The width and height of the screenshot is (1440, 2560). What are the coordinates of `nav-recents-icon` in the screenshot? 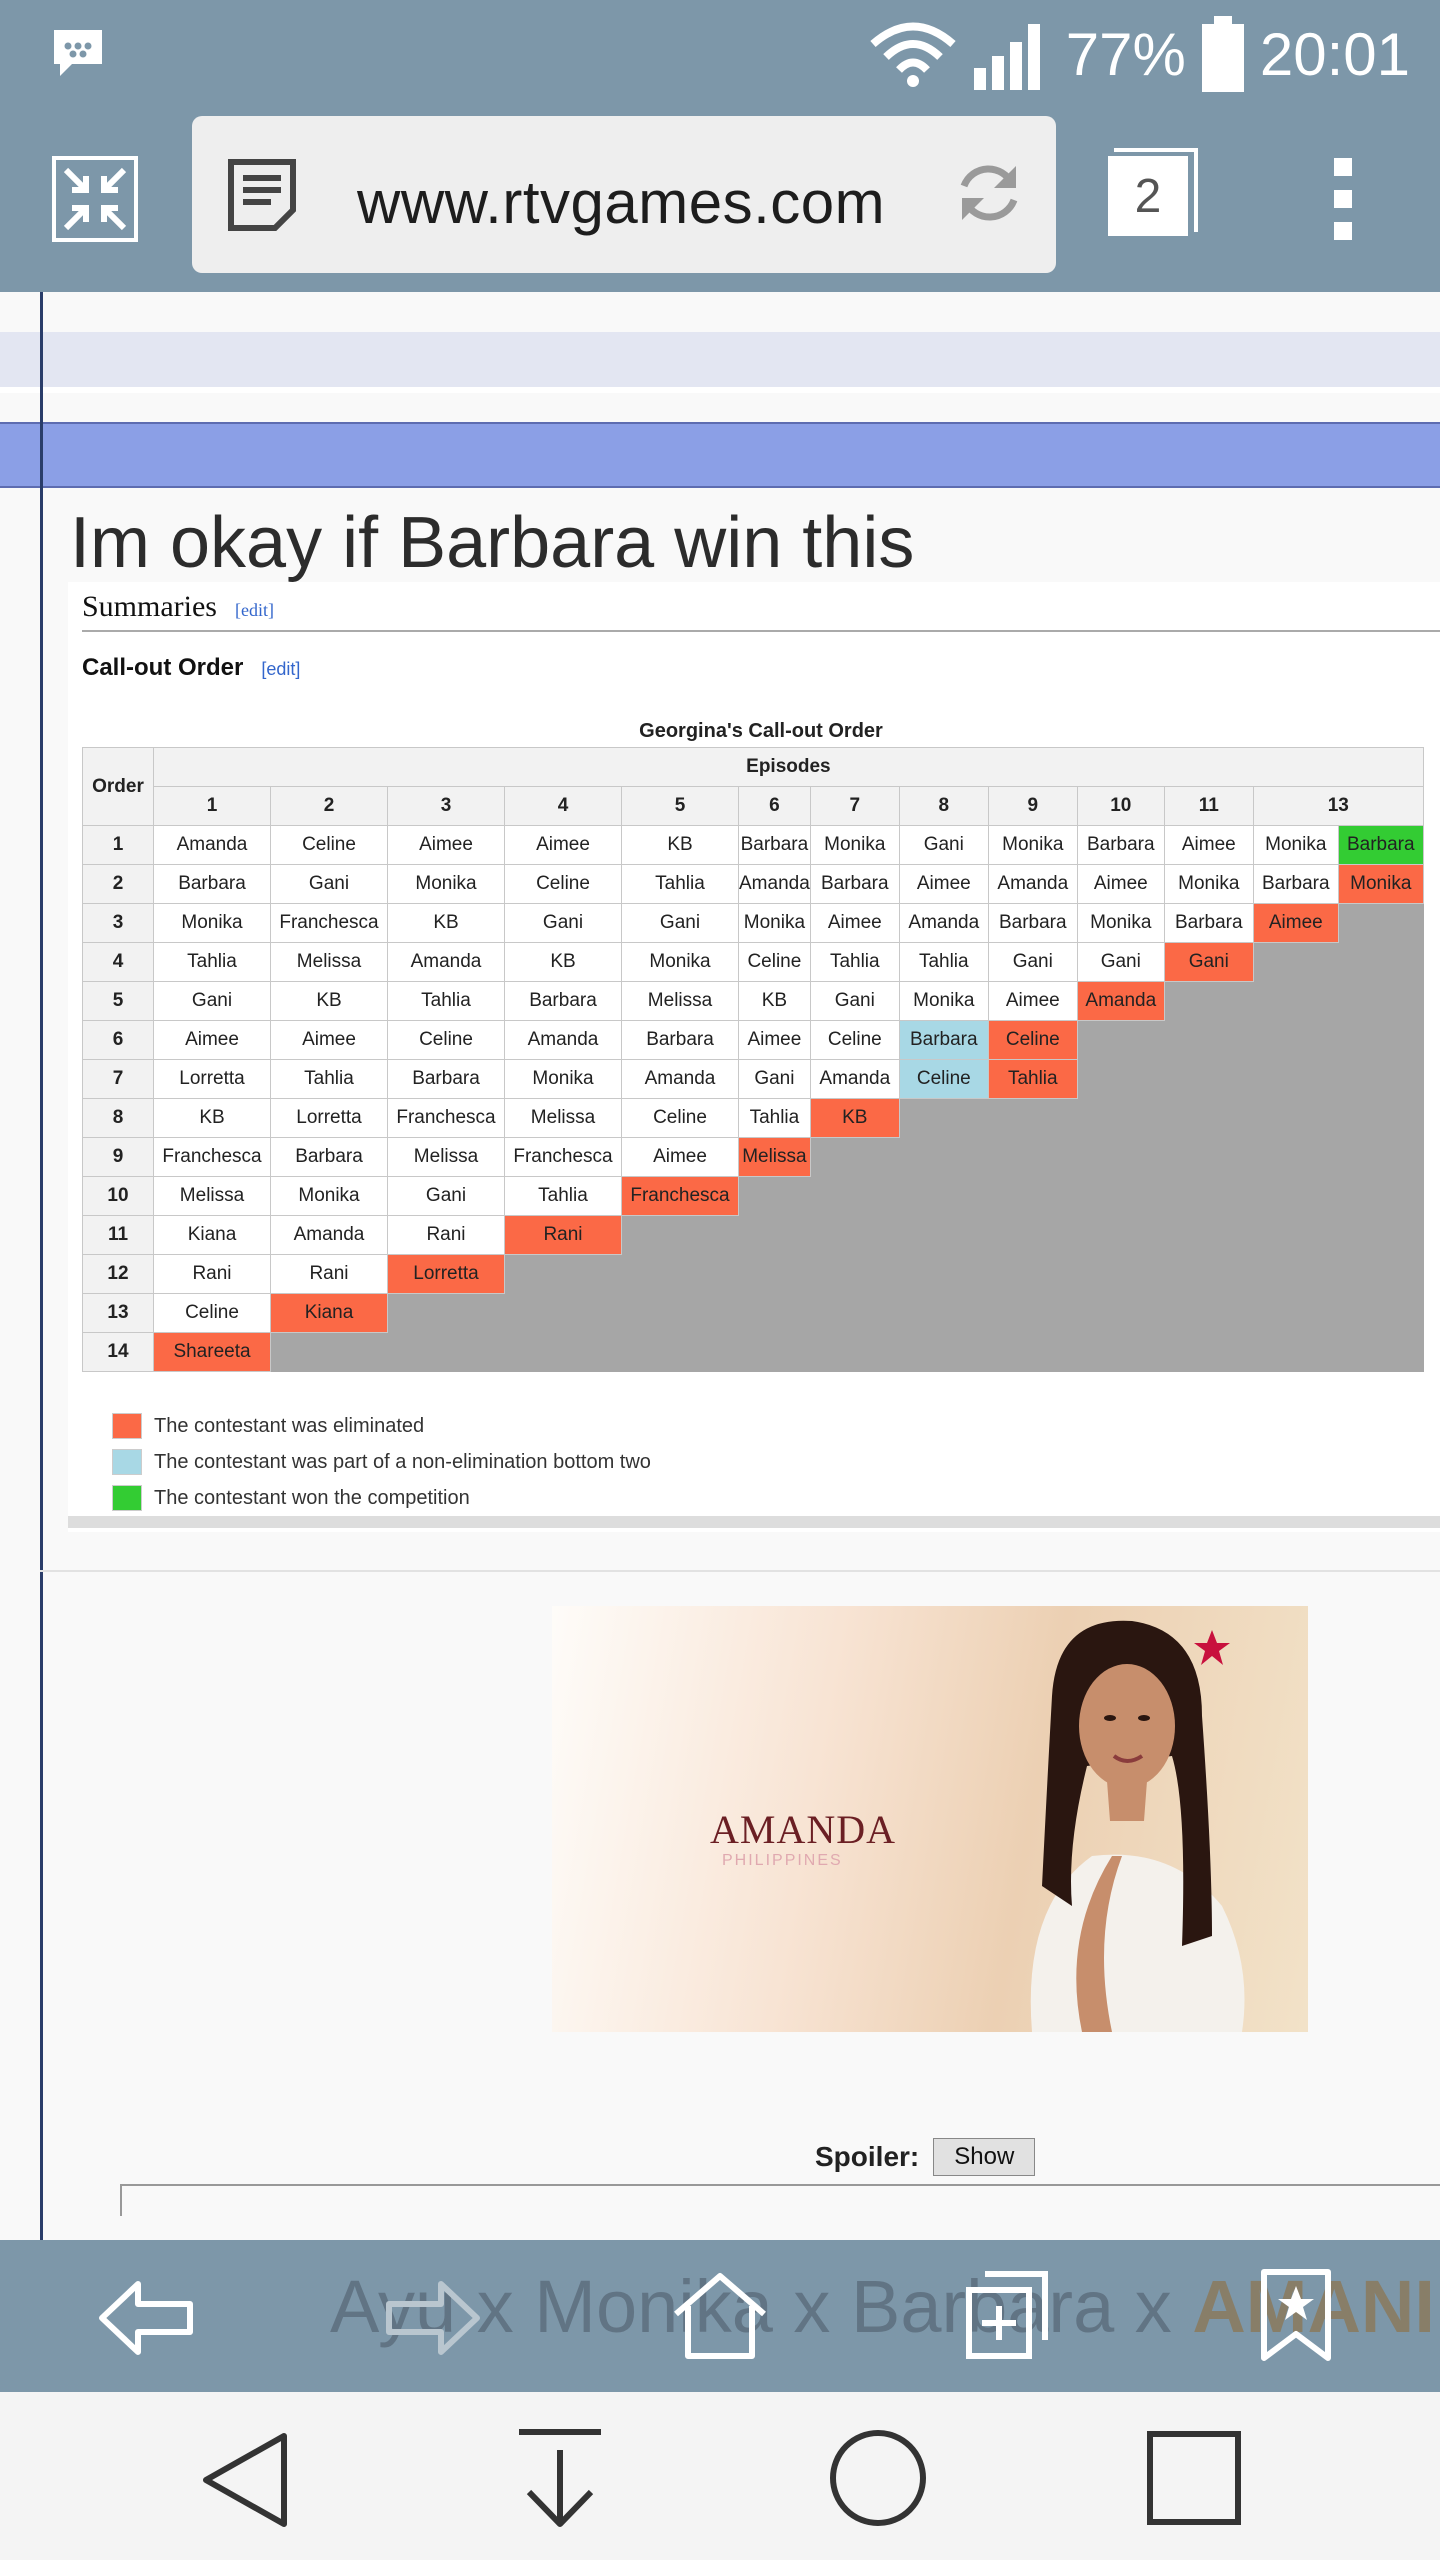 It's located at (1194, 2478).